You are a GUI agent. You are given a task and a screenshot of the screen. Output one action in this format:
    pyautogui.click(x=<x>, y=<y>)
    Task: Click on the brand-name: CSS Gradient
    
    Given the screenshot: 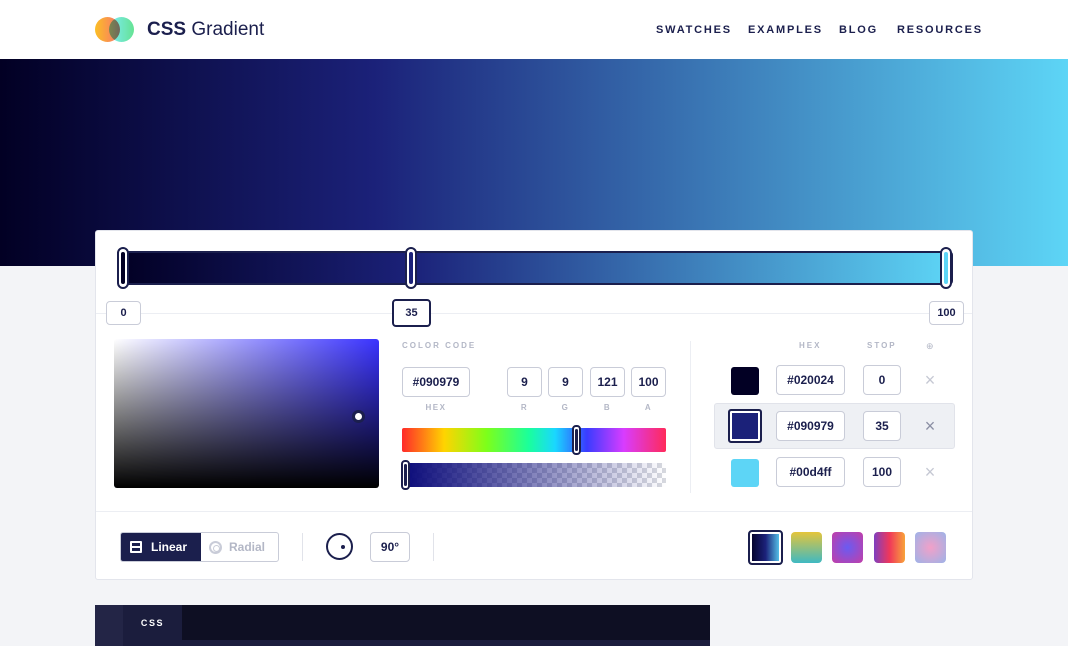 What is the action you would take?
    pyautogui.click(x=205, y=30)
    